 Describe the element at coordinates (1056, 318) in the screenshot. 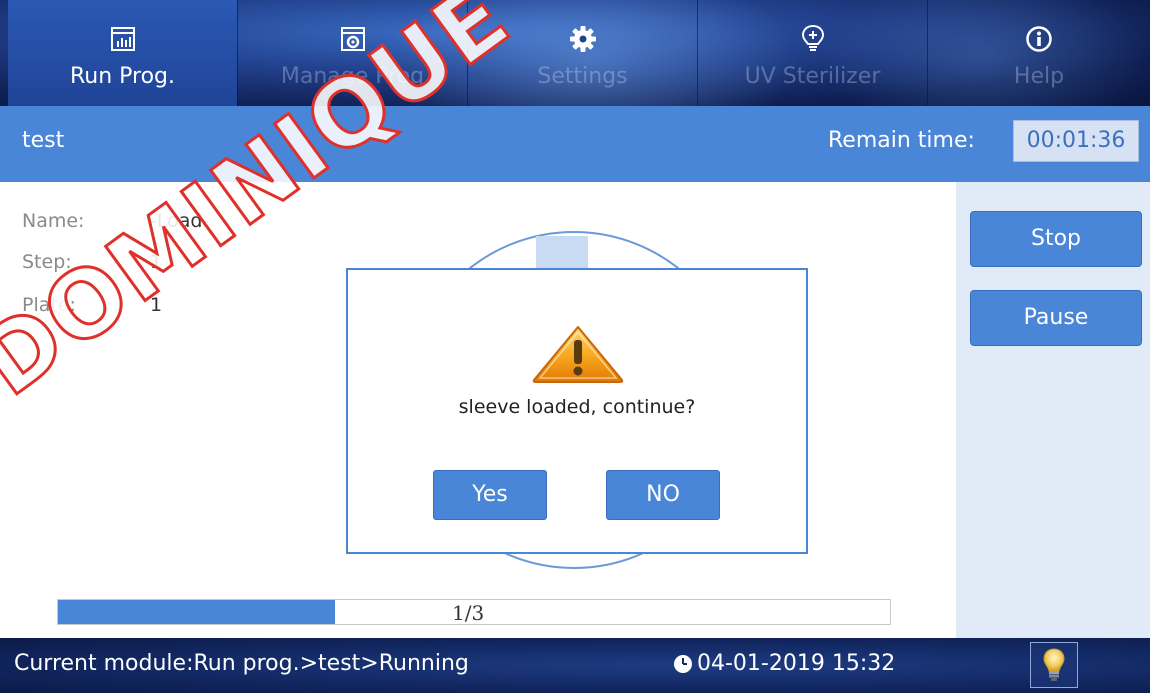

I see `pause-button: Pause` at that location.